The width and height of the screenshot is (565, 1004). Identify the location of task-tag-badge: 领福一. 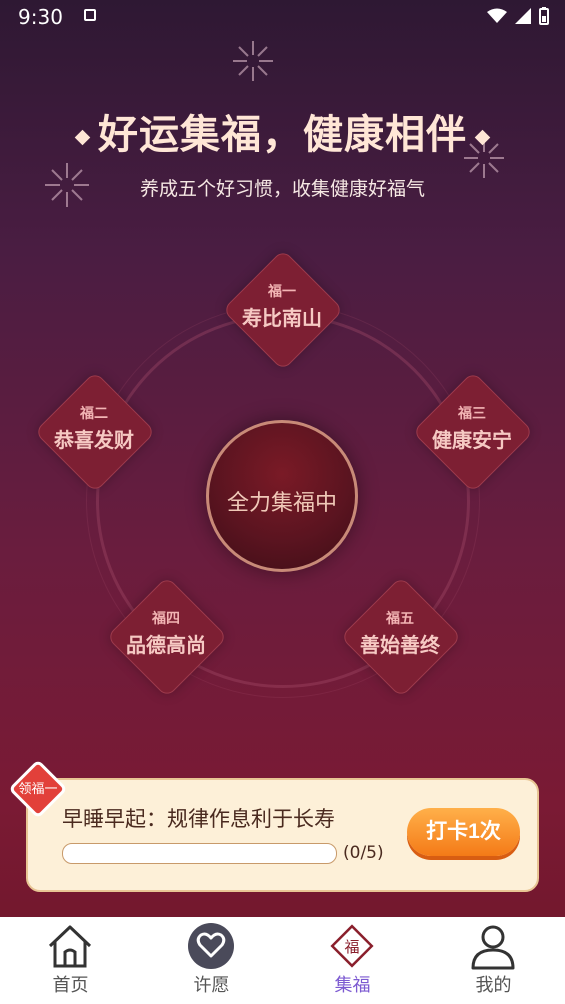
(38, 789).